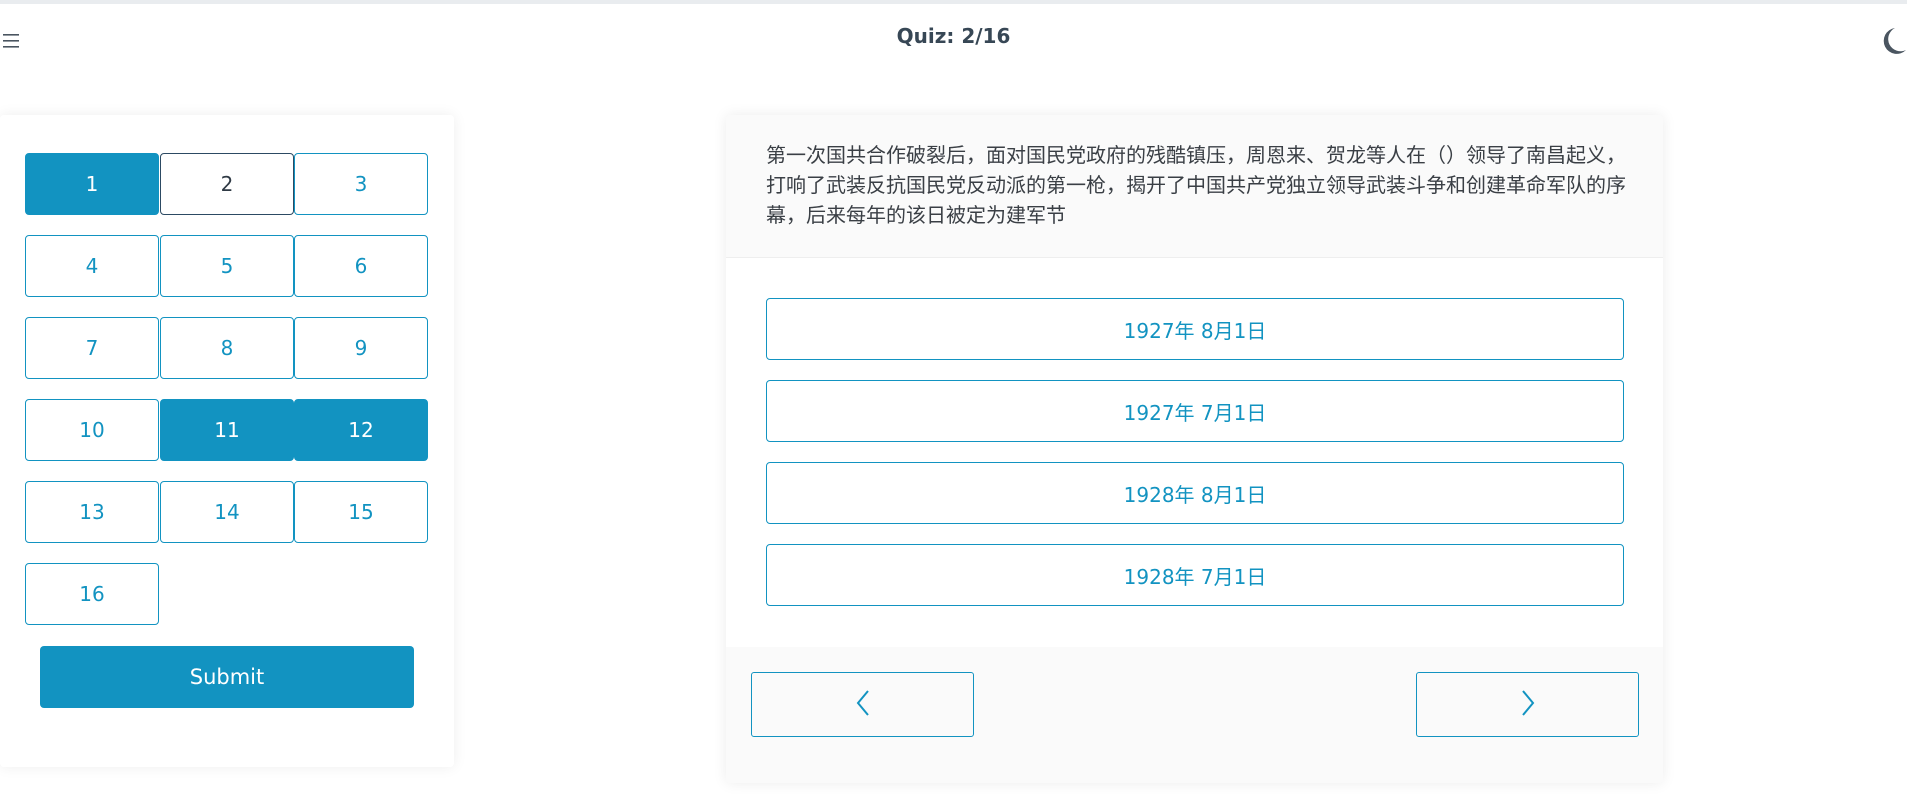  What do you see at coordinates (92, 184) in the screenshot?
I see `question-nav-button: 1` at bounding box center [92, 184].